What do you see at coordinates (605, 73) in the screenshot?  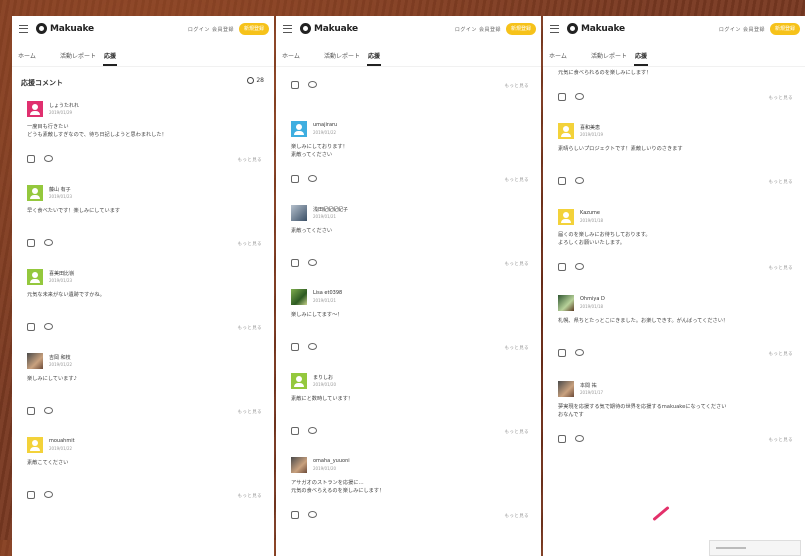 I see `comment-body: 元気に食べられるのを楽しみにします！` at bounding box center [605, 73].